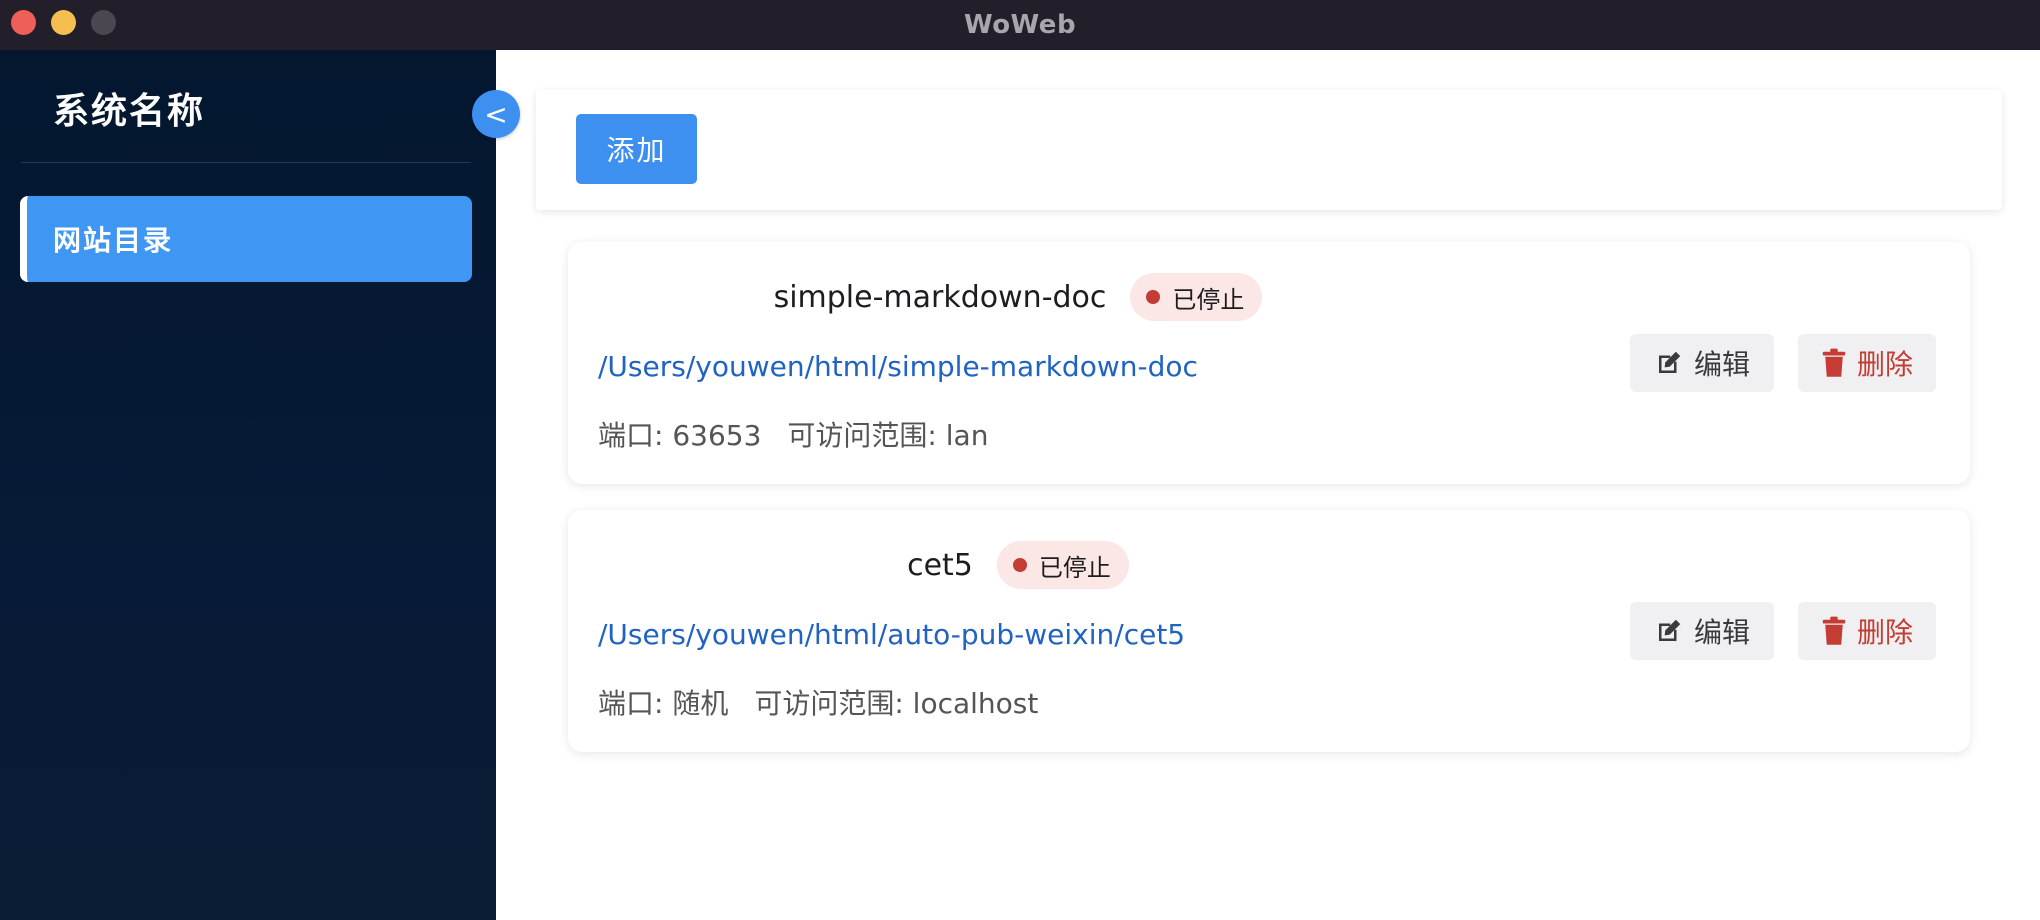 Image resolution: width=2040 pixels, height=920 pixels. I want to click on site-card-header: cet5 已停止, so click(1018, 565).